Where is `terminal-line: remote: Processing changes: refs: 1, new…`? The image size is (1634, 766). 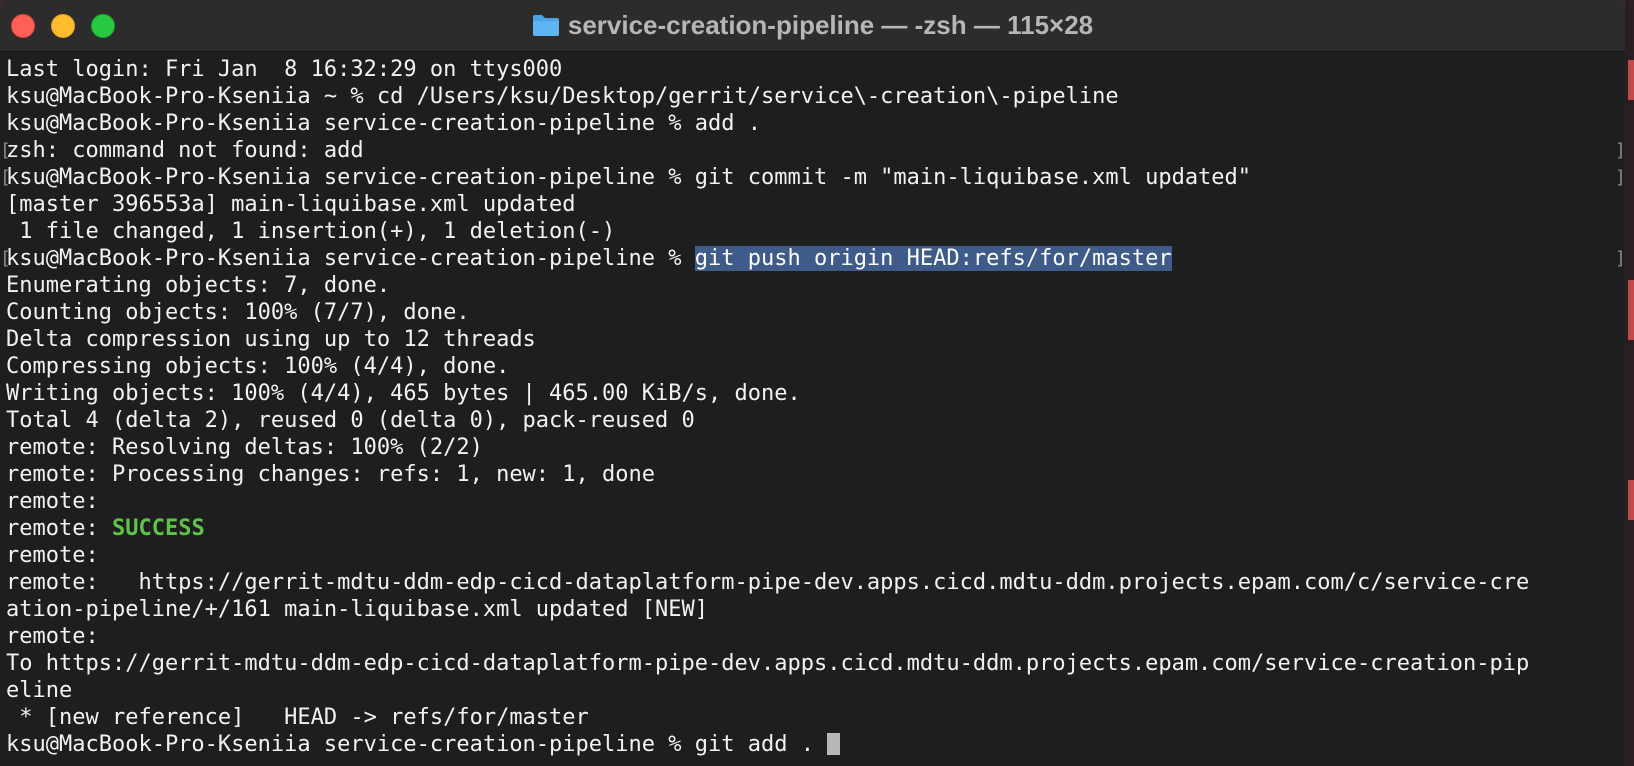
terminal-line: remote: Processing changes: refs: 1, new… is located at coordinates (331, 474).